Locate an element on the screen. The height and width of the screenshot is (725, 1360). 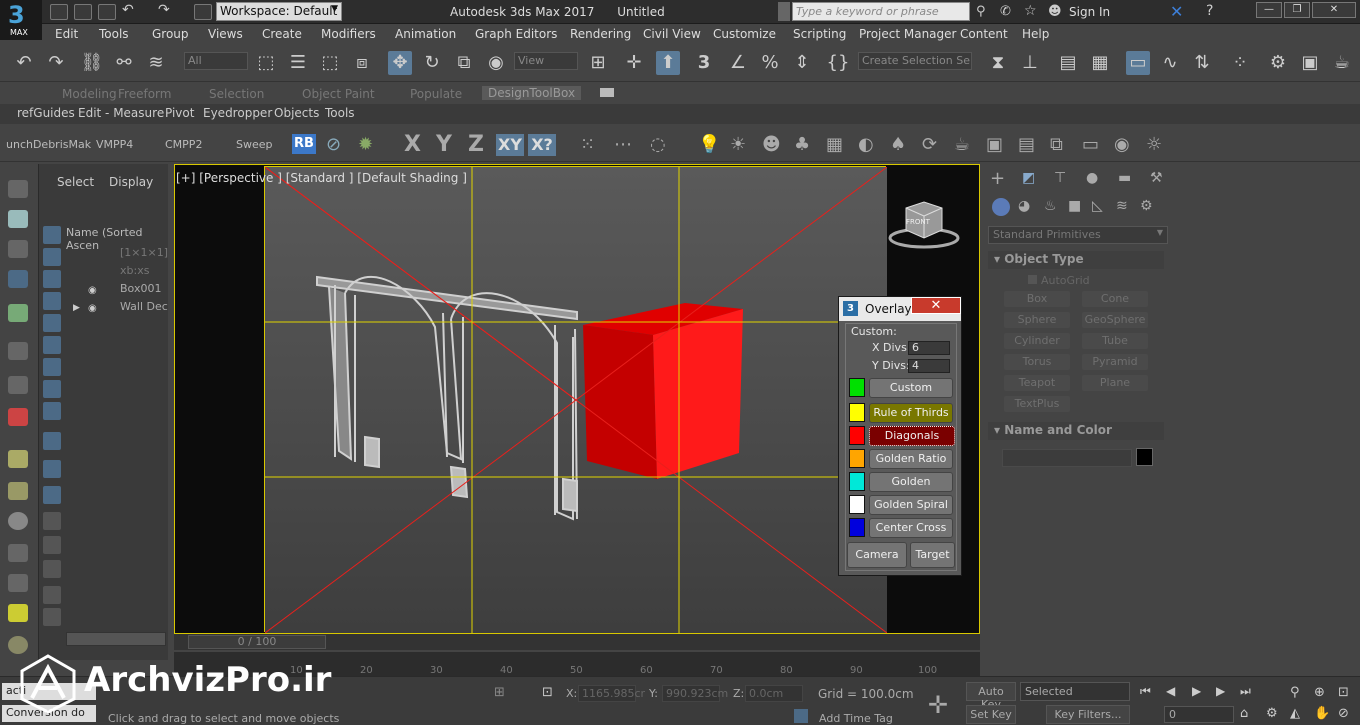
unlink-icon: ⚯ is located at coordinates (124, 63).